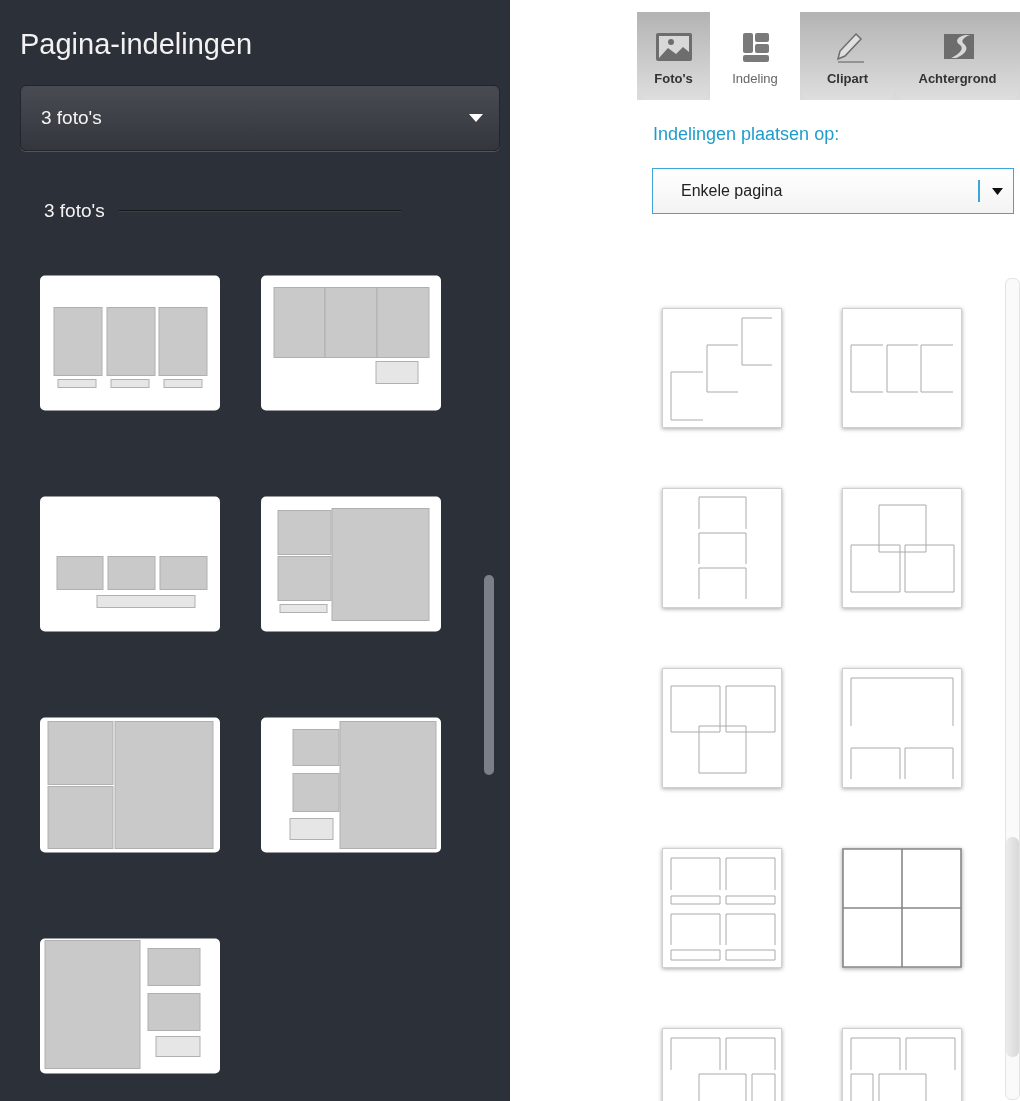 Image resolution: width=1020 pixels, height=1101 pixels. What do you see at coordinates (74, 211) in the screenshot?
I see `section-heading: 3 foto's` at bounding box center [74, 211].